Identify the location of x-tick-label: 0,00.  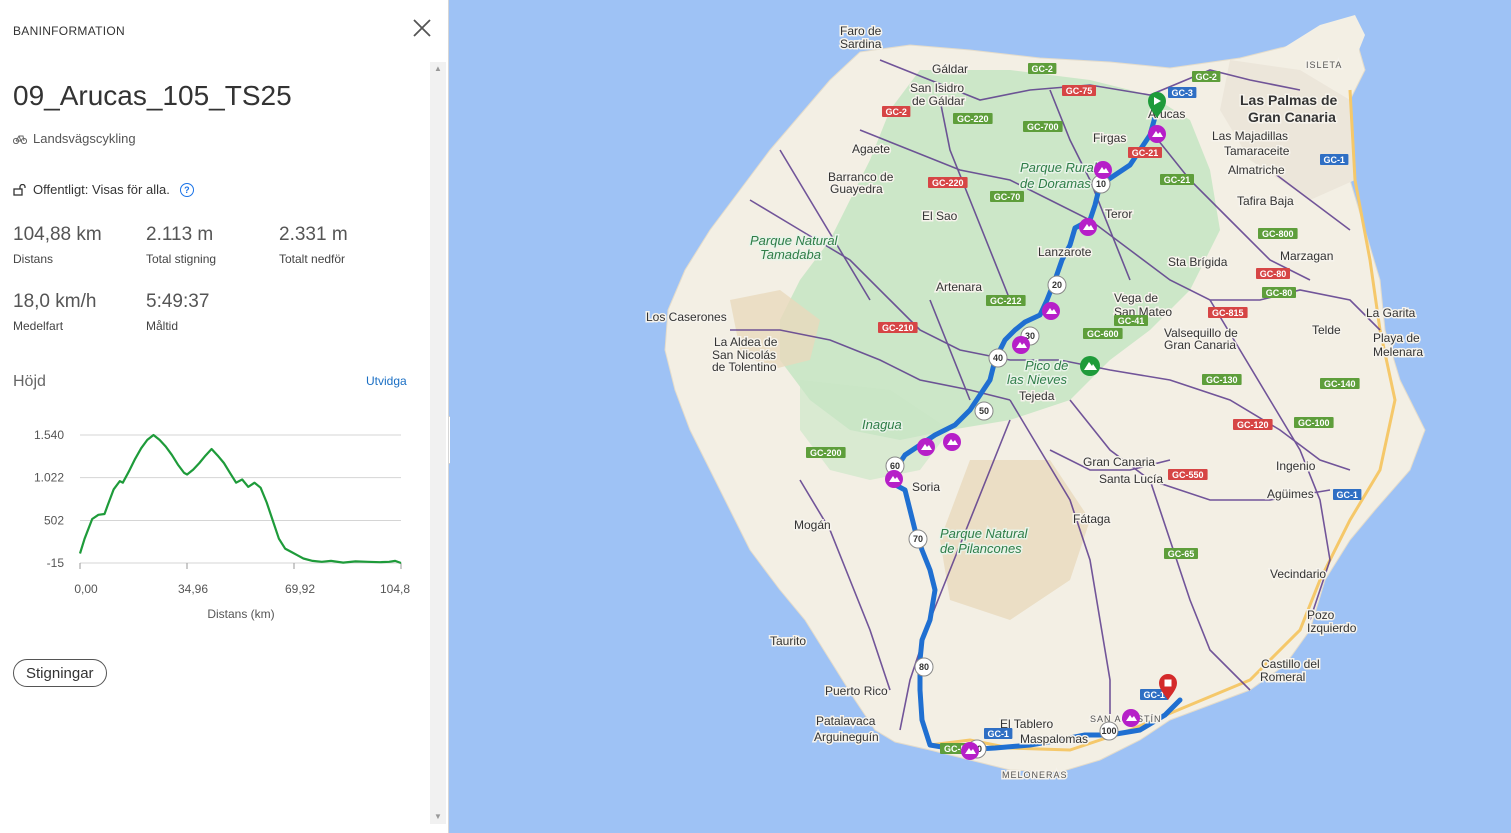
(86, 589).